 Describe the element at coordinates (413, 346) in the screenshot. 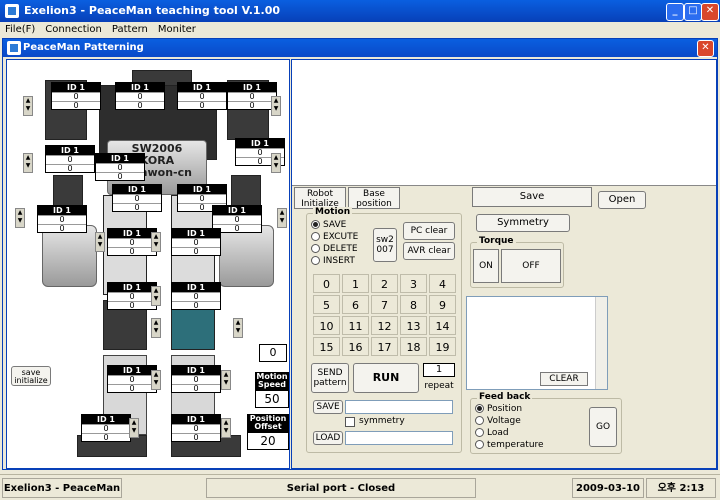

I see `num-button: 18` at that location.